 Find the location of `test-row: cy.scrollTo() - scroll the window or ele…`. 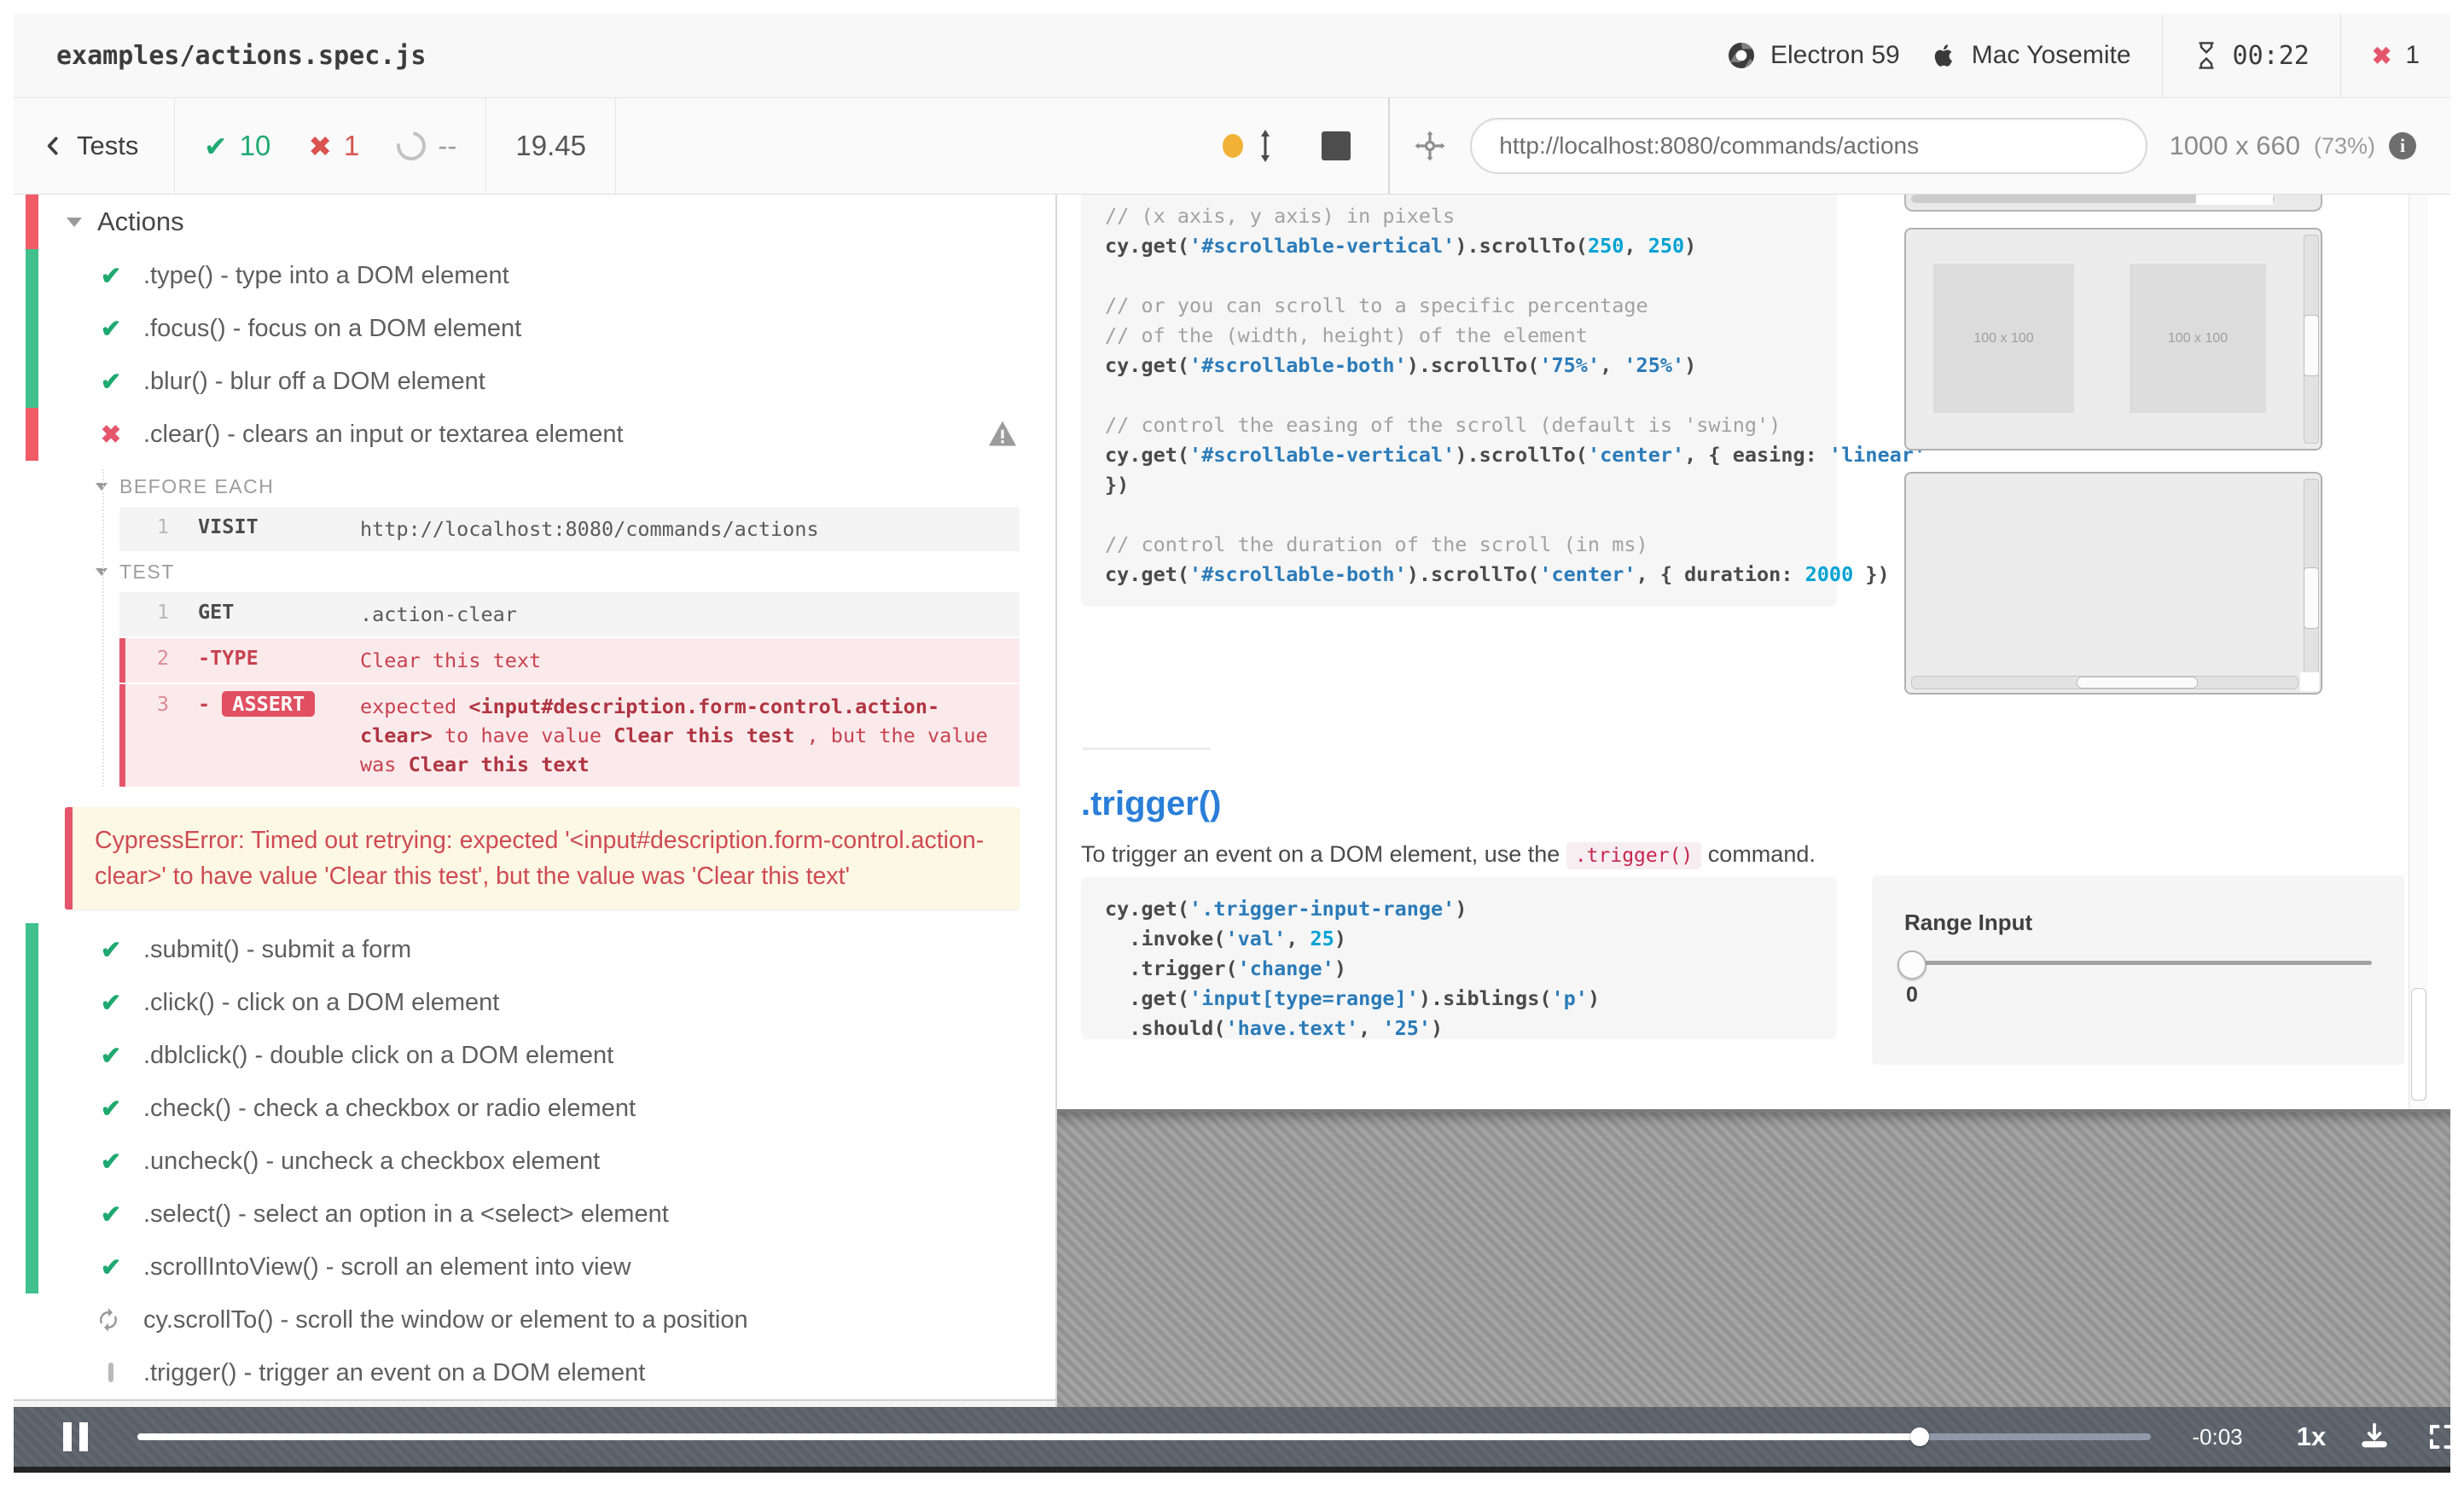

test-row: cy.scrollTo() - scroll the window or ele… is located at coordinates (534, 1319).